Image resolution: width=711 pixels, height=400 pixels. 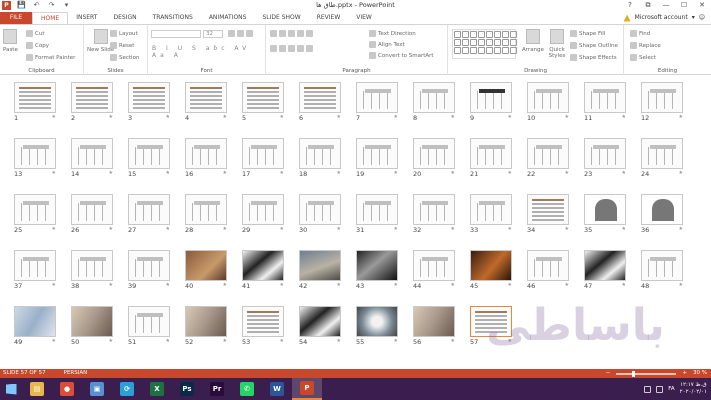 What do you see at coordinates (11, 389) in the screenshot?
I see `start-button` at bounding box center [11, 389].